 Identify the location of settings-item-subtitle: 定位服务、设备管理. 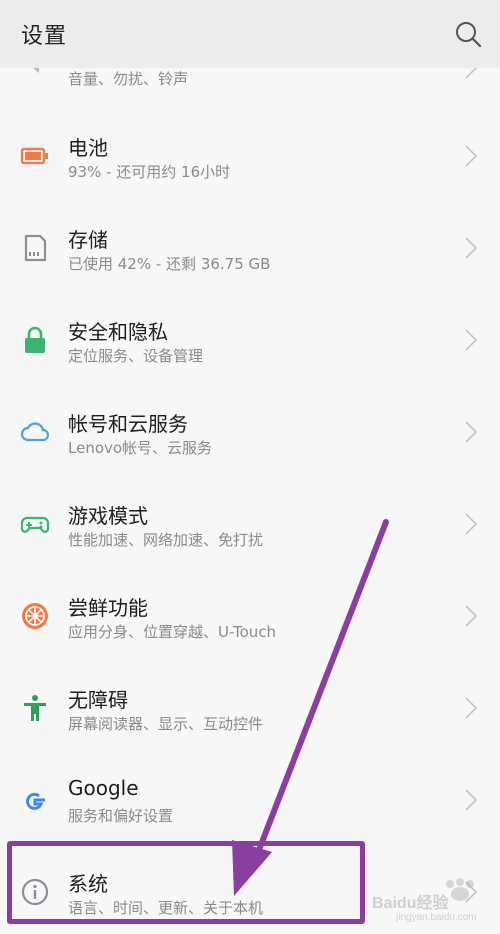
(136, 356).